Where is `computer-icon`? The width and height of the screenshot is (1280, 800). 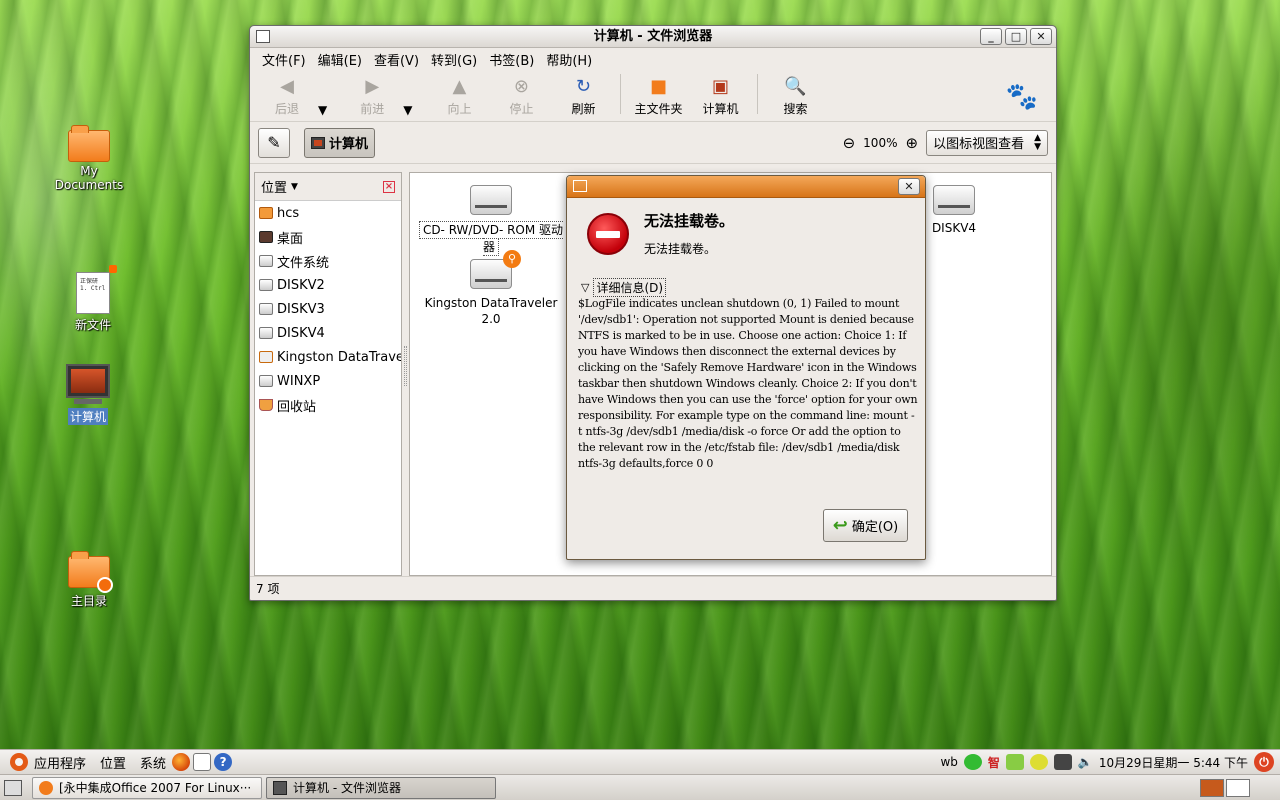
computer-icon is located at coordinates (280, 787).